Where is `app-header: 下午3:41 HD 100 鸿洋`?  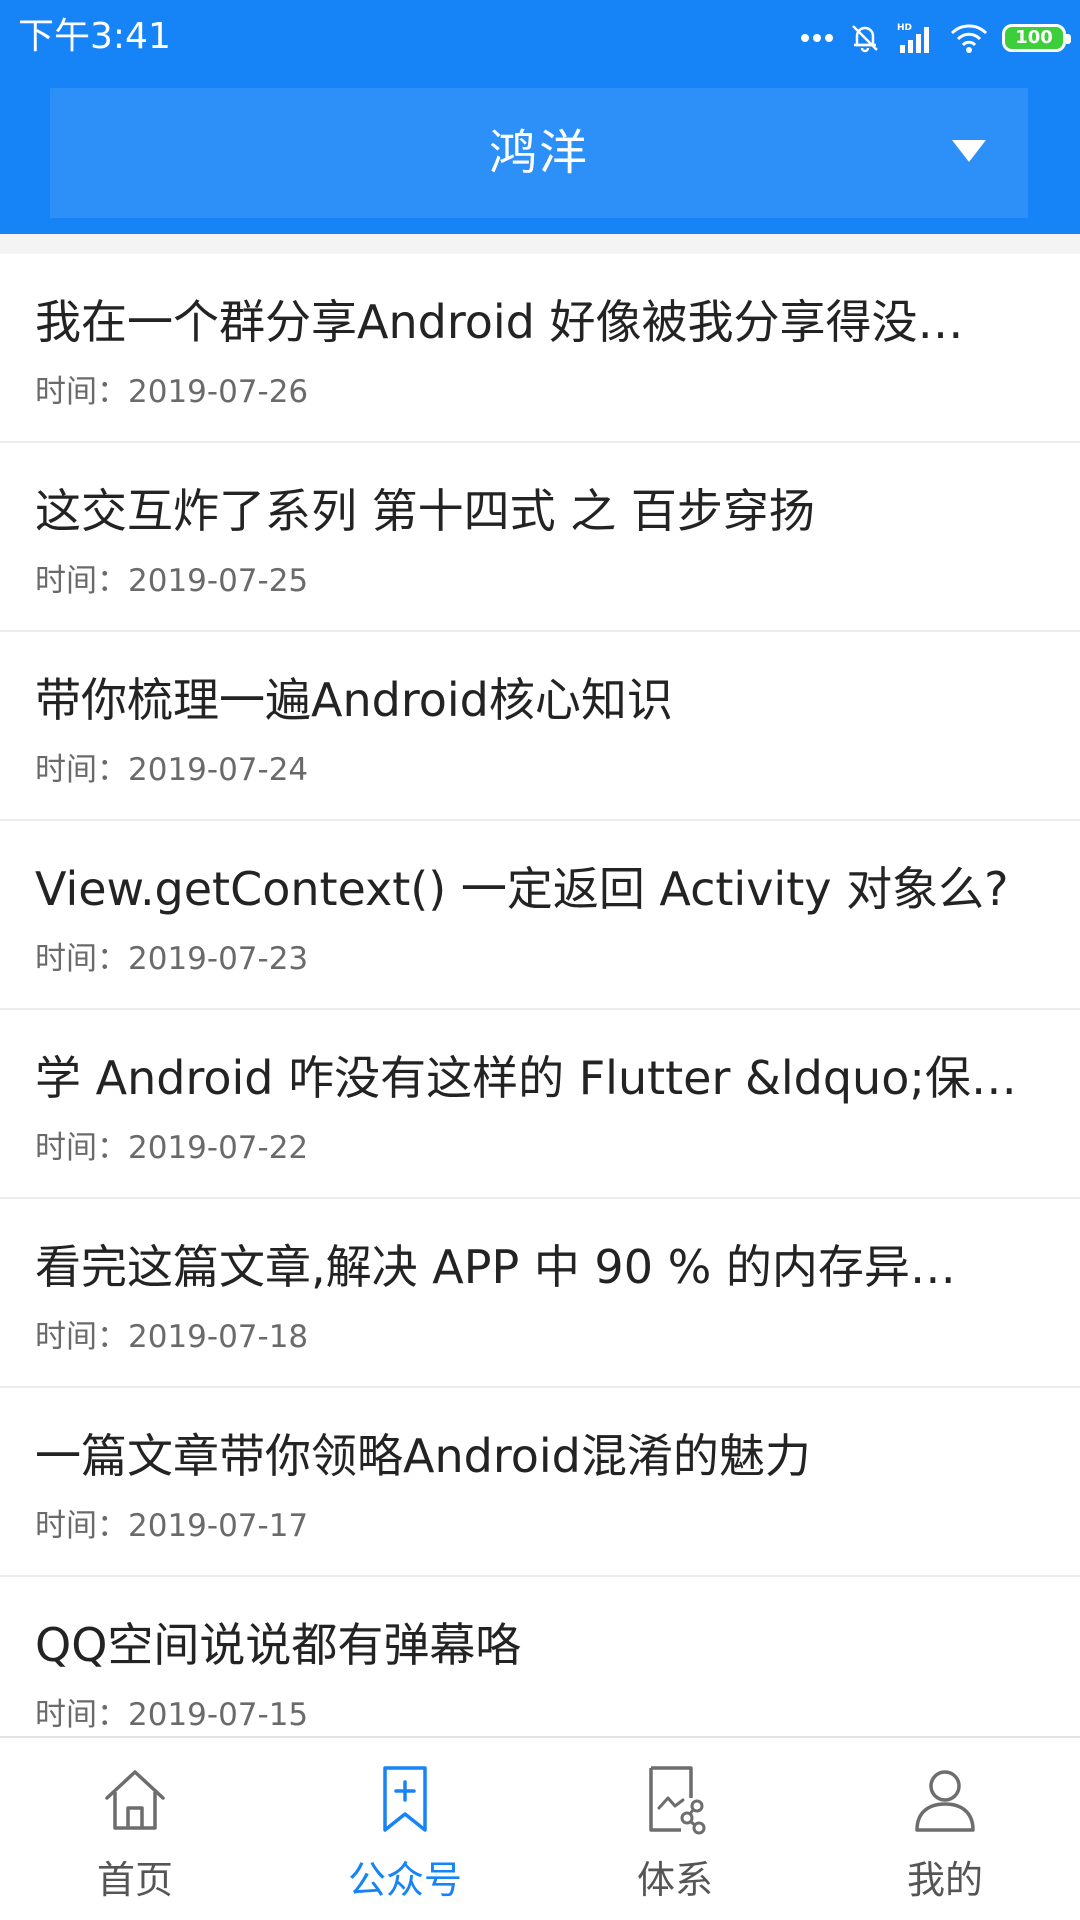
app-header: 下午3:41 HD 100 鸿洋 is located at coordinates (540, 117).